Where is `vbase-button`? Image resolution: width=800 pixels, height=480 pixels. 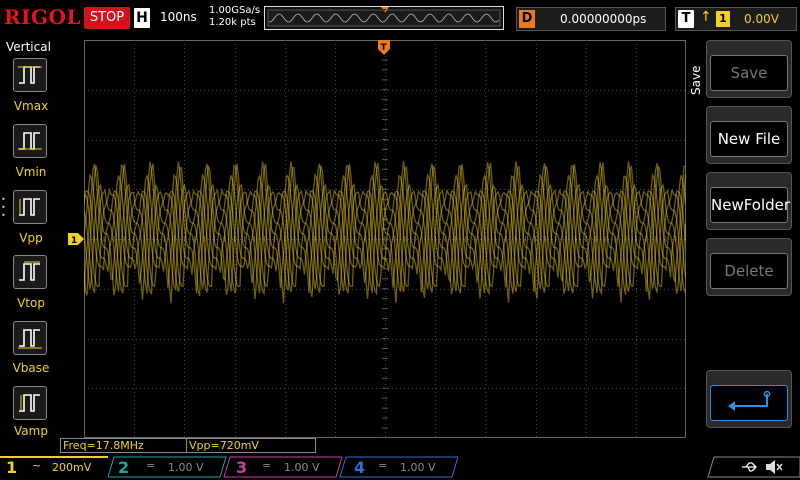 vbase-button is located at coordinates (30, 338).